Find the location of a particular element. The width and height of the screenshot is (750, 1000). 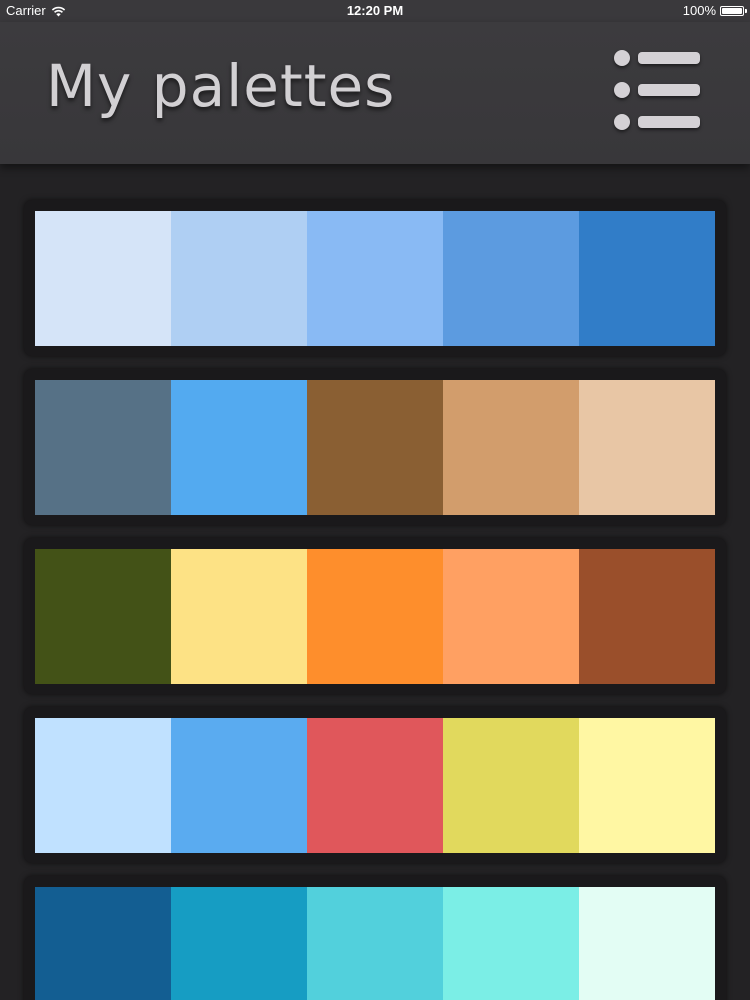

battery-icon is located at coordinates (733, 11).